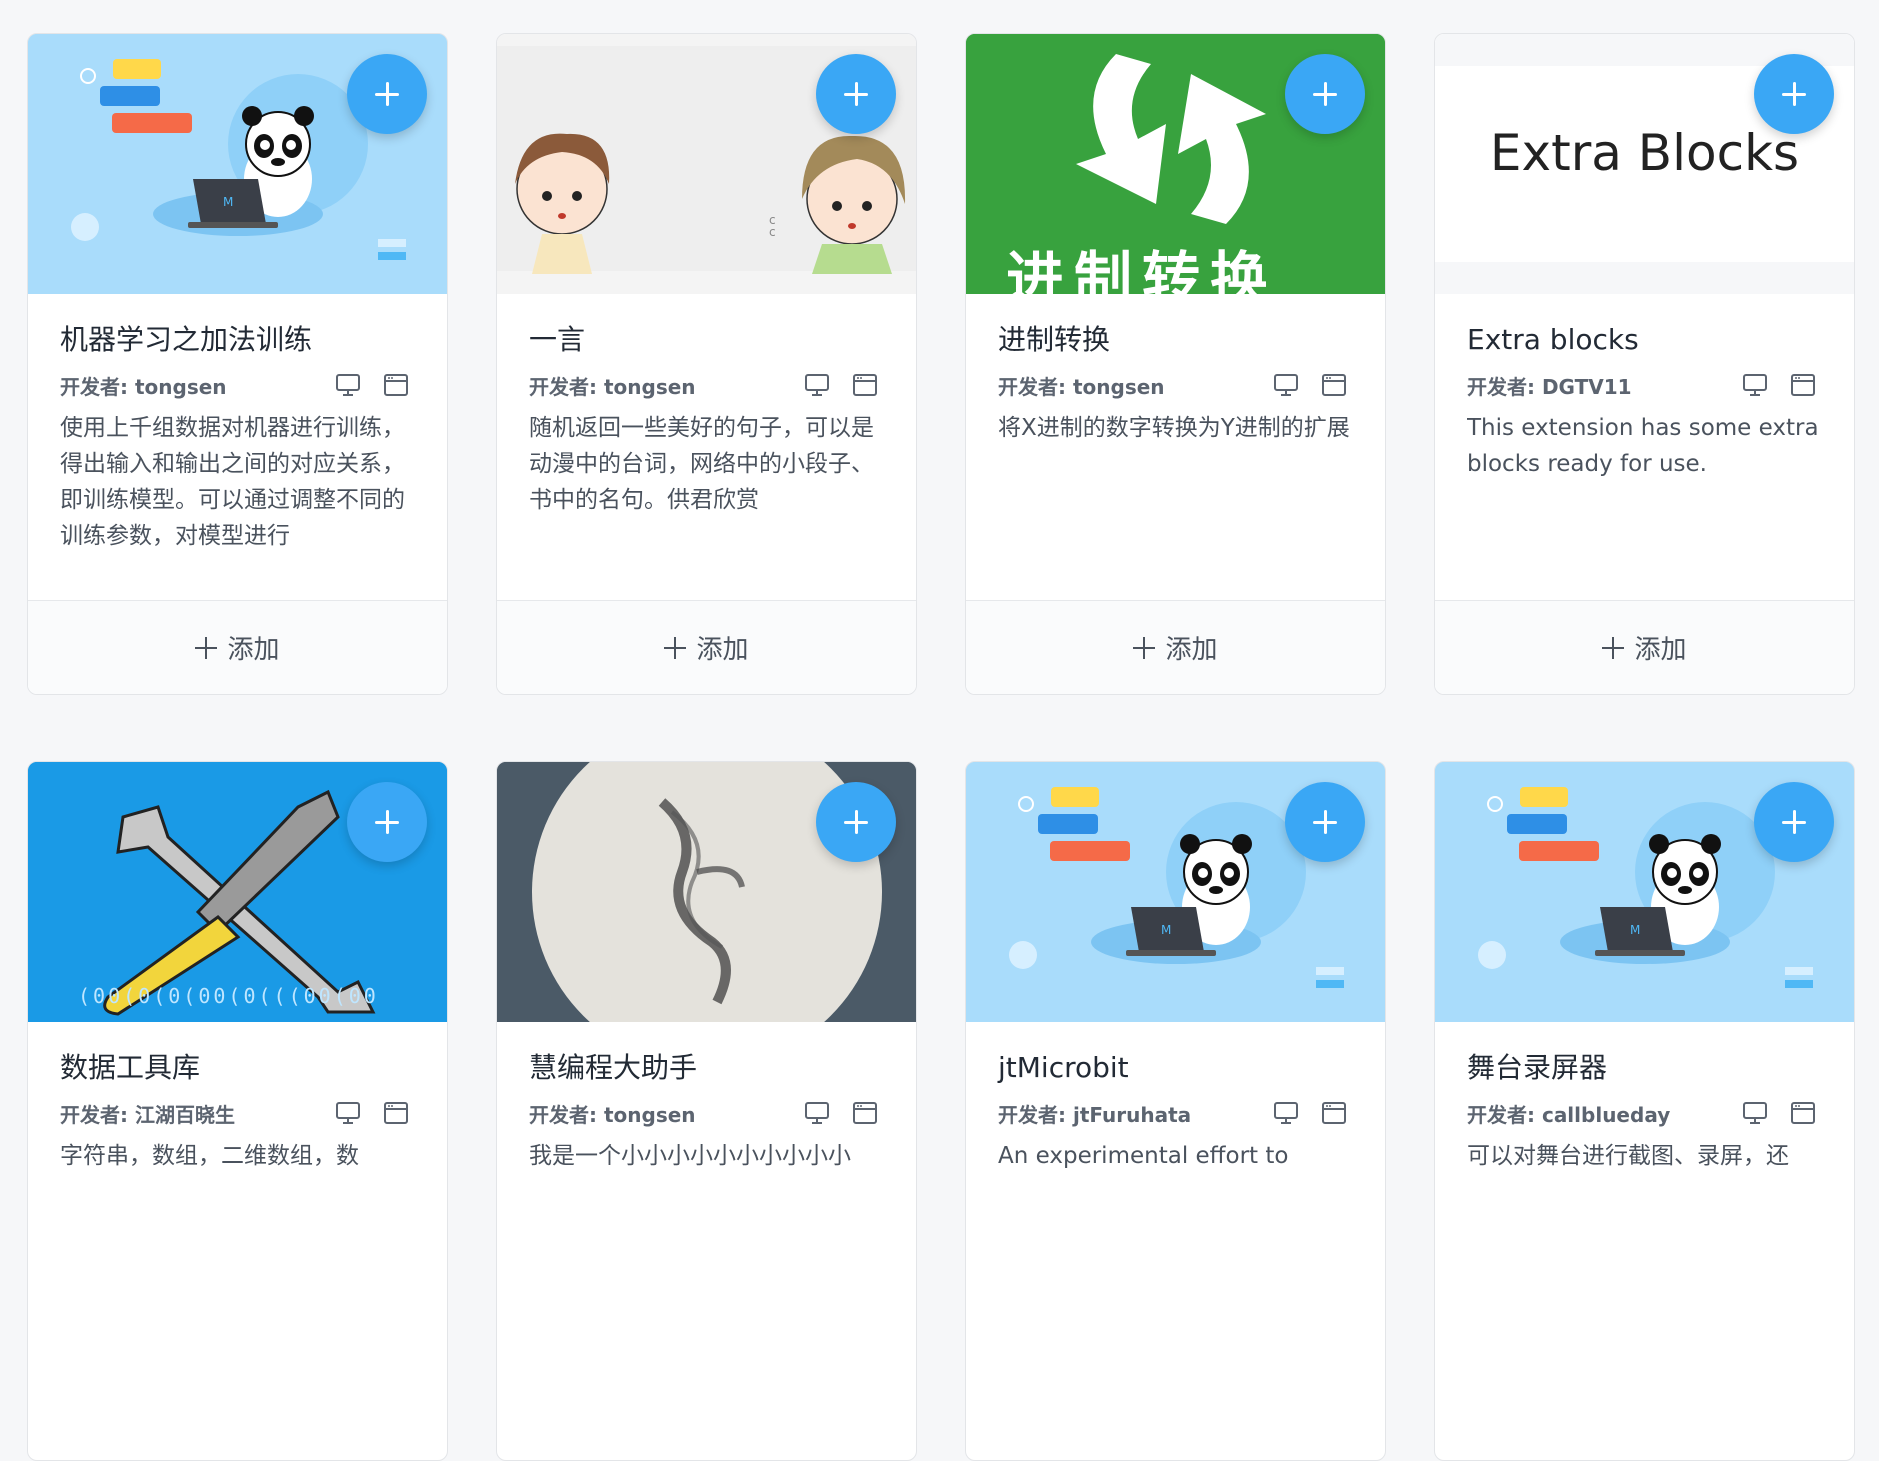 Image resolution: width=1879 pixels, height=1461 pixels. What do you see at coordinates (706, 1111) in the screenshot?
I see `extension-card: 慧编程大助手 开发者: tongsen 我是一个小小小小小小小小小小` at bounding box center [706, 1111].